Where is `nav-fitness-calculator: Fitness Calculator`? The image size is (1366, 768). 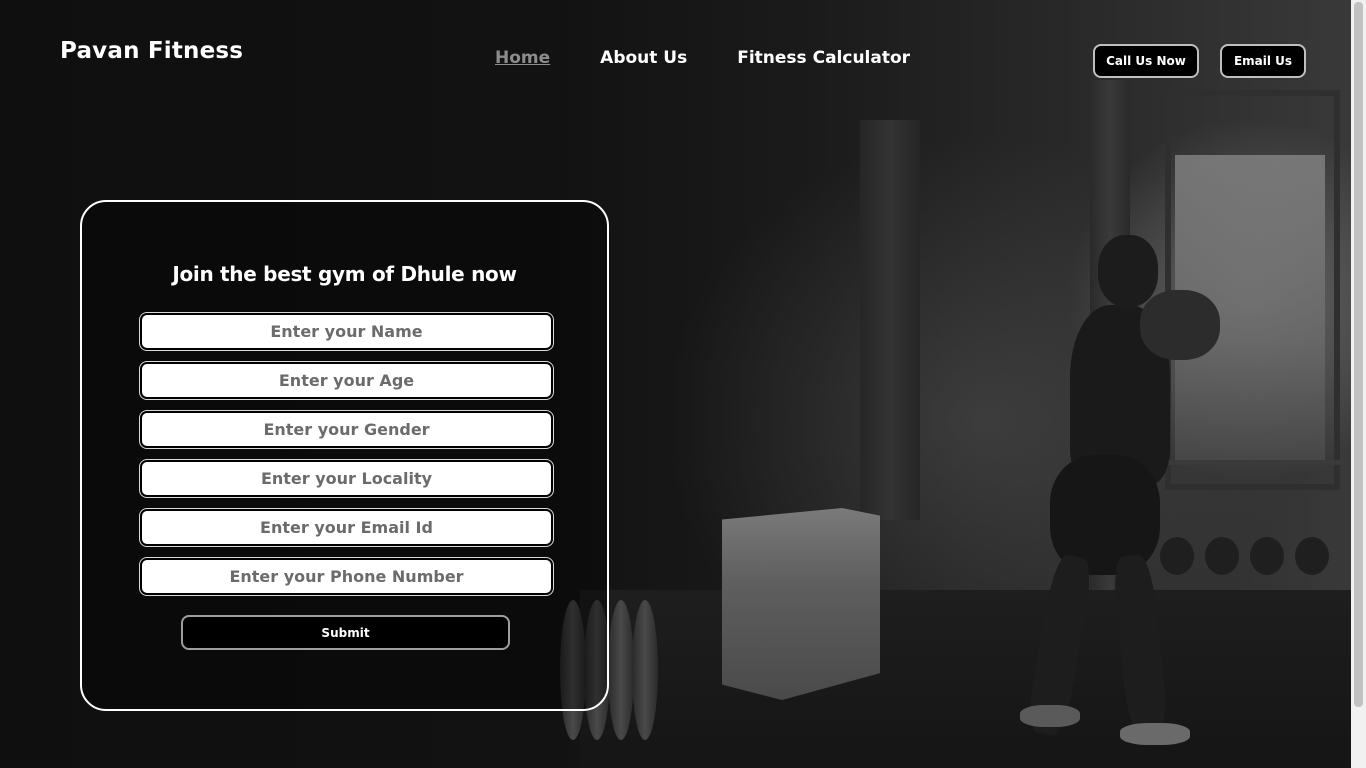
nav-fitness-calculator: Fitness Calculator is located at coordinates (823, 58).